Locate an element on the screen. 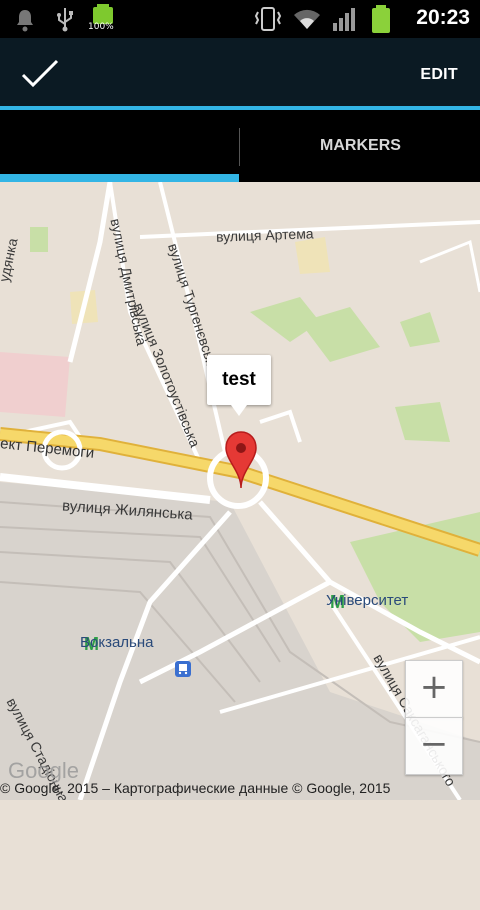 The height and width of the screenshot is (910, 480). bell-icon is located at coordinates (25, 21).